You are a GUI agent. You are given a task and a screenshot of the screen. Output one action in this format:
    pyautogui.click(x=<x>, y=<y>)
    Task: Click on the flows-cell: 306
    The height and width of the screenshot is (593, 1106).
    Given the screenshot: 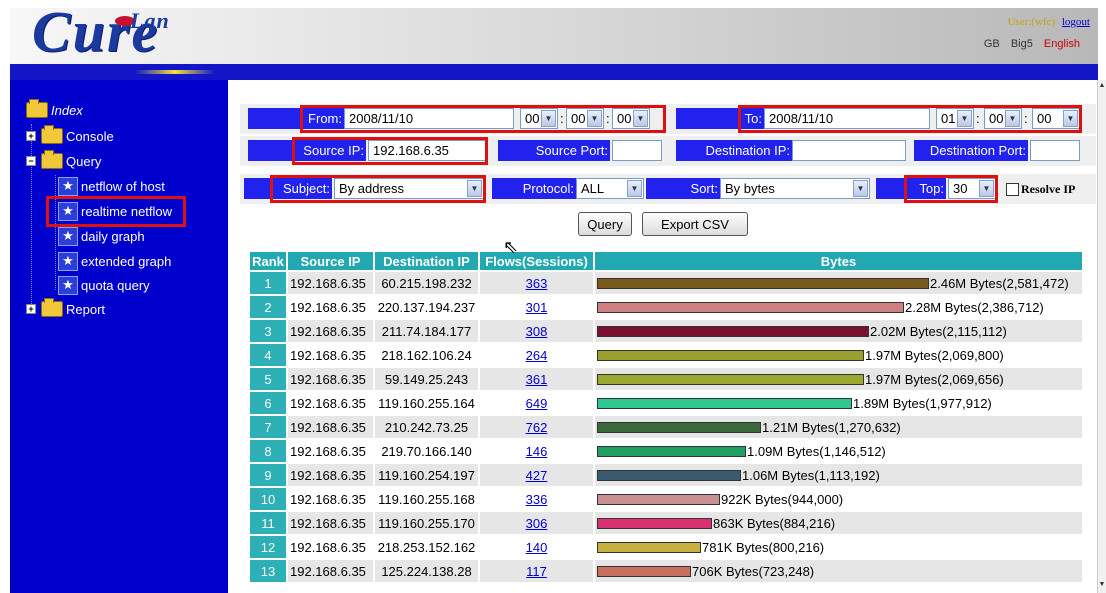 What is the action you would take?
    pyautogui.click(x=536, y=523)
    